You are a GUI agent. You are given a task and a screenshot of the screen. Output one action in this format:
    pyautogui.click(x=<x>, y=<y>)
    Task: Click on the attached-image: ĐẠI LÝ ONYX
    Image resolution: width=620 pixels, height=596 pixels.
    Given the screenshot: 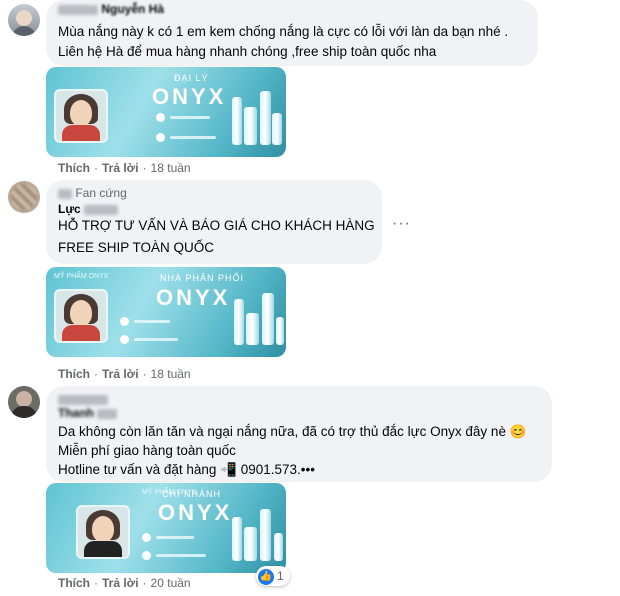 What is the action you would take?
    pyautogui.click(x=166, y=112)
    